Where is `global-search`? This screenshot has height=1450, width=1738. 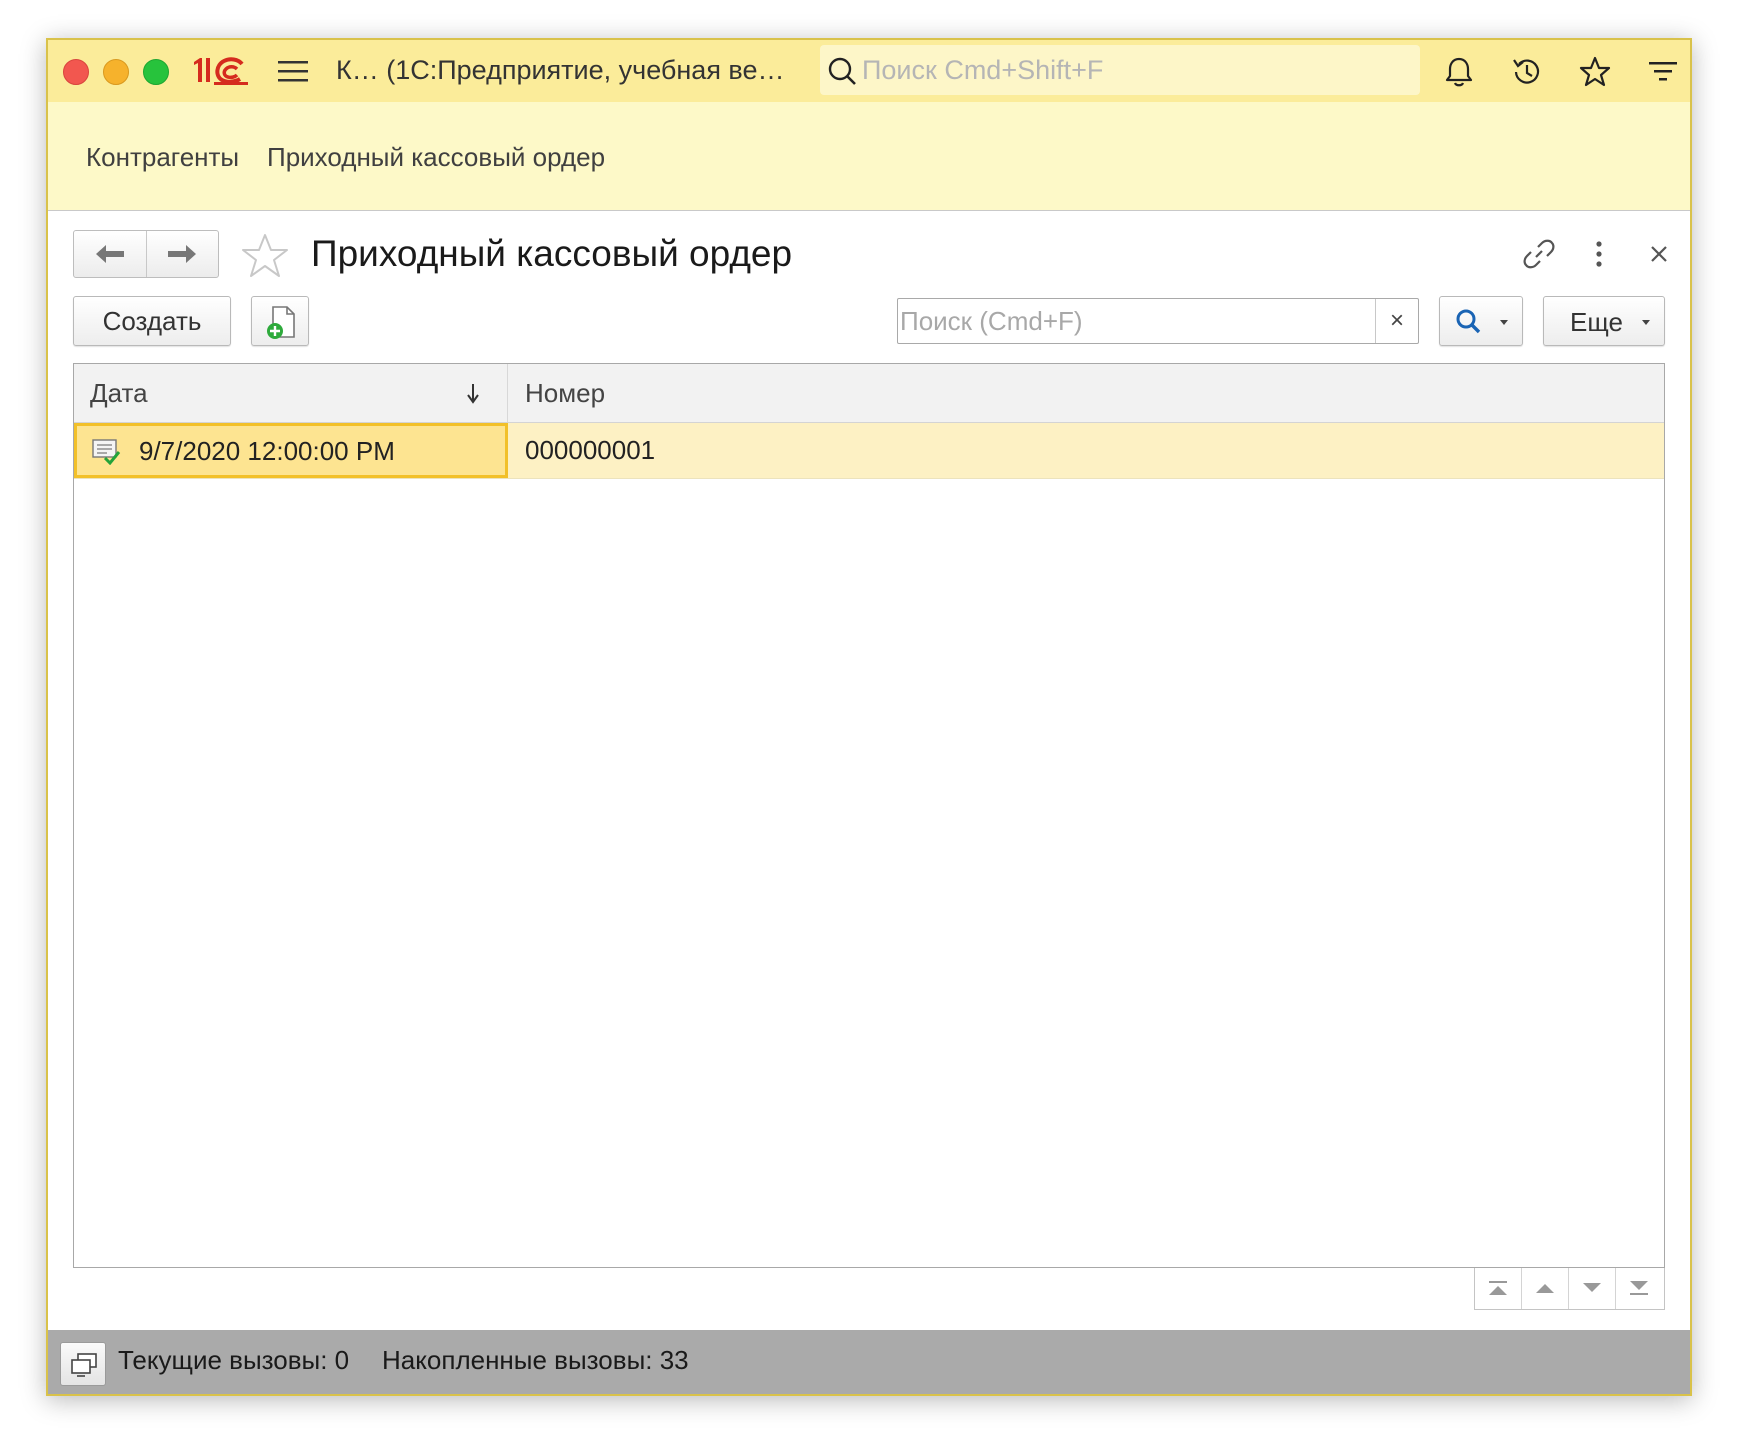
global-search is located at coordinates (1120, 70).